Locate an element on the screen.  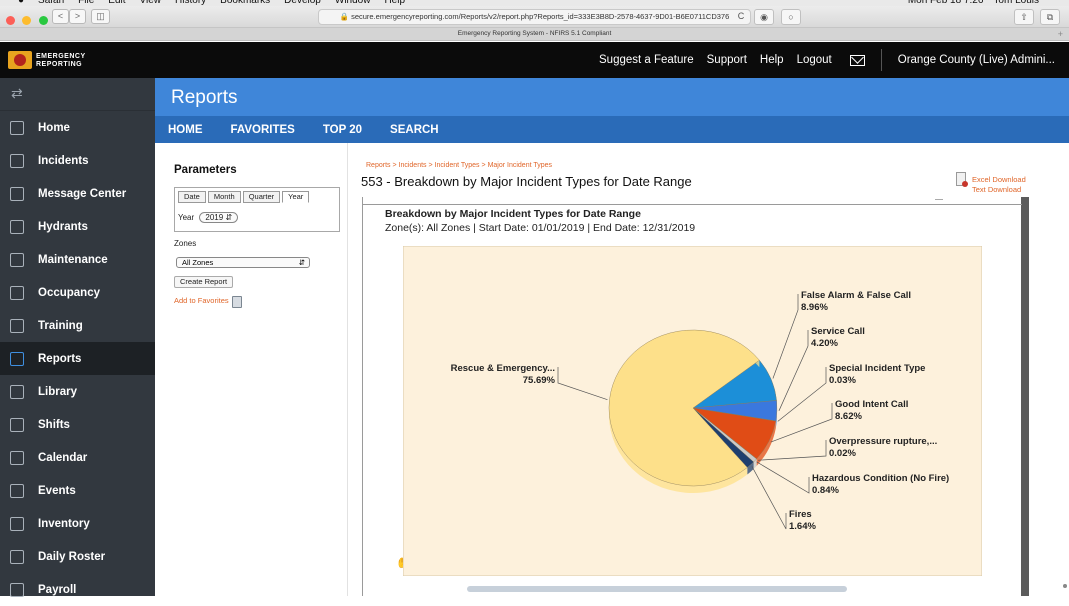
sidebar-item-incidents: Incidents is located at coordinates (77, 160).